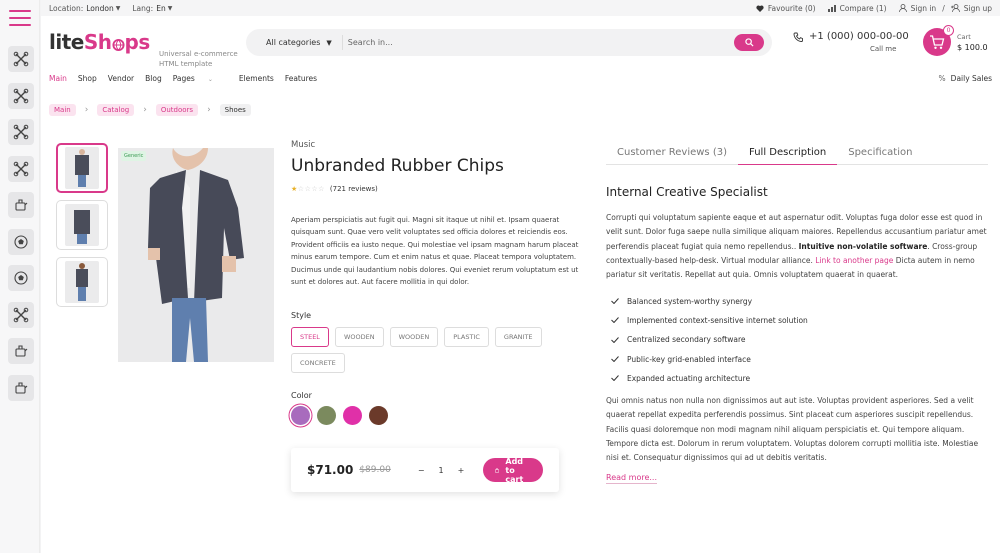  Describe the element at coordinates (942, 78) in the screenshot. I see `percent-icon: %` at that location.